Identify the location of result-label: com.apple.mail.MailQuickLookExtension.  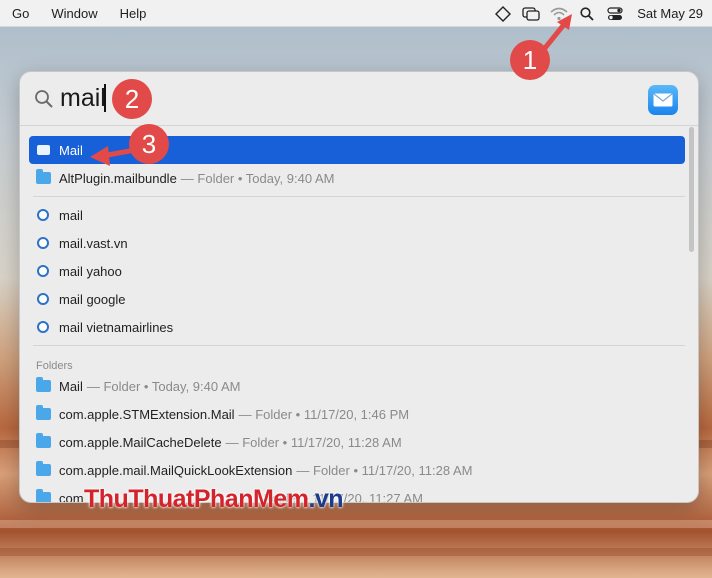
(176, 470).